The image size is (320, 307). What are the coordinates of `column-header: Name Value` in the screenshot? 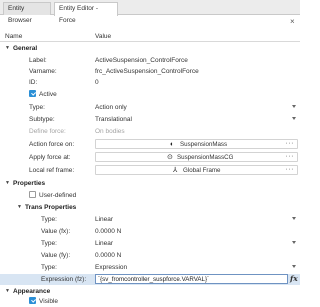 It's located at (150, 37).